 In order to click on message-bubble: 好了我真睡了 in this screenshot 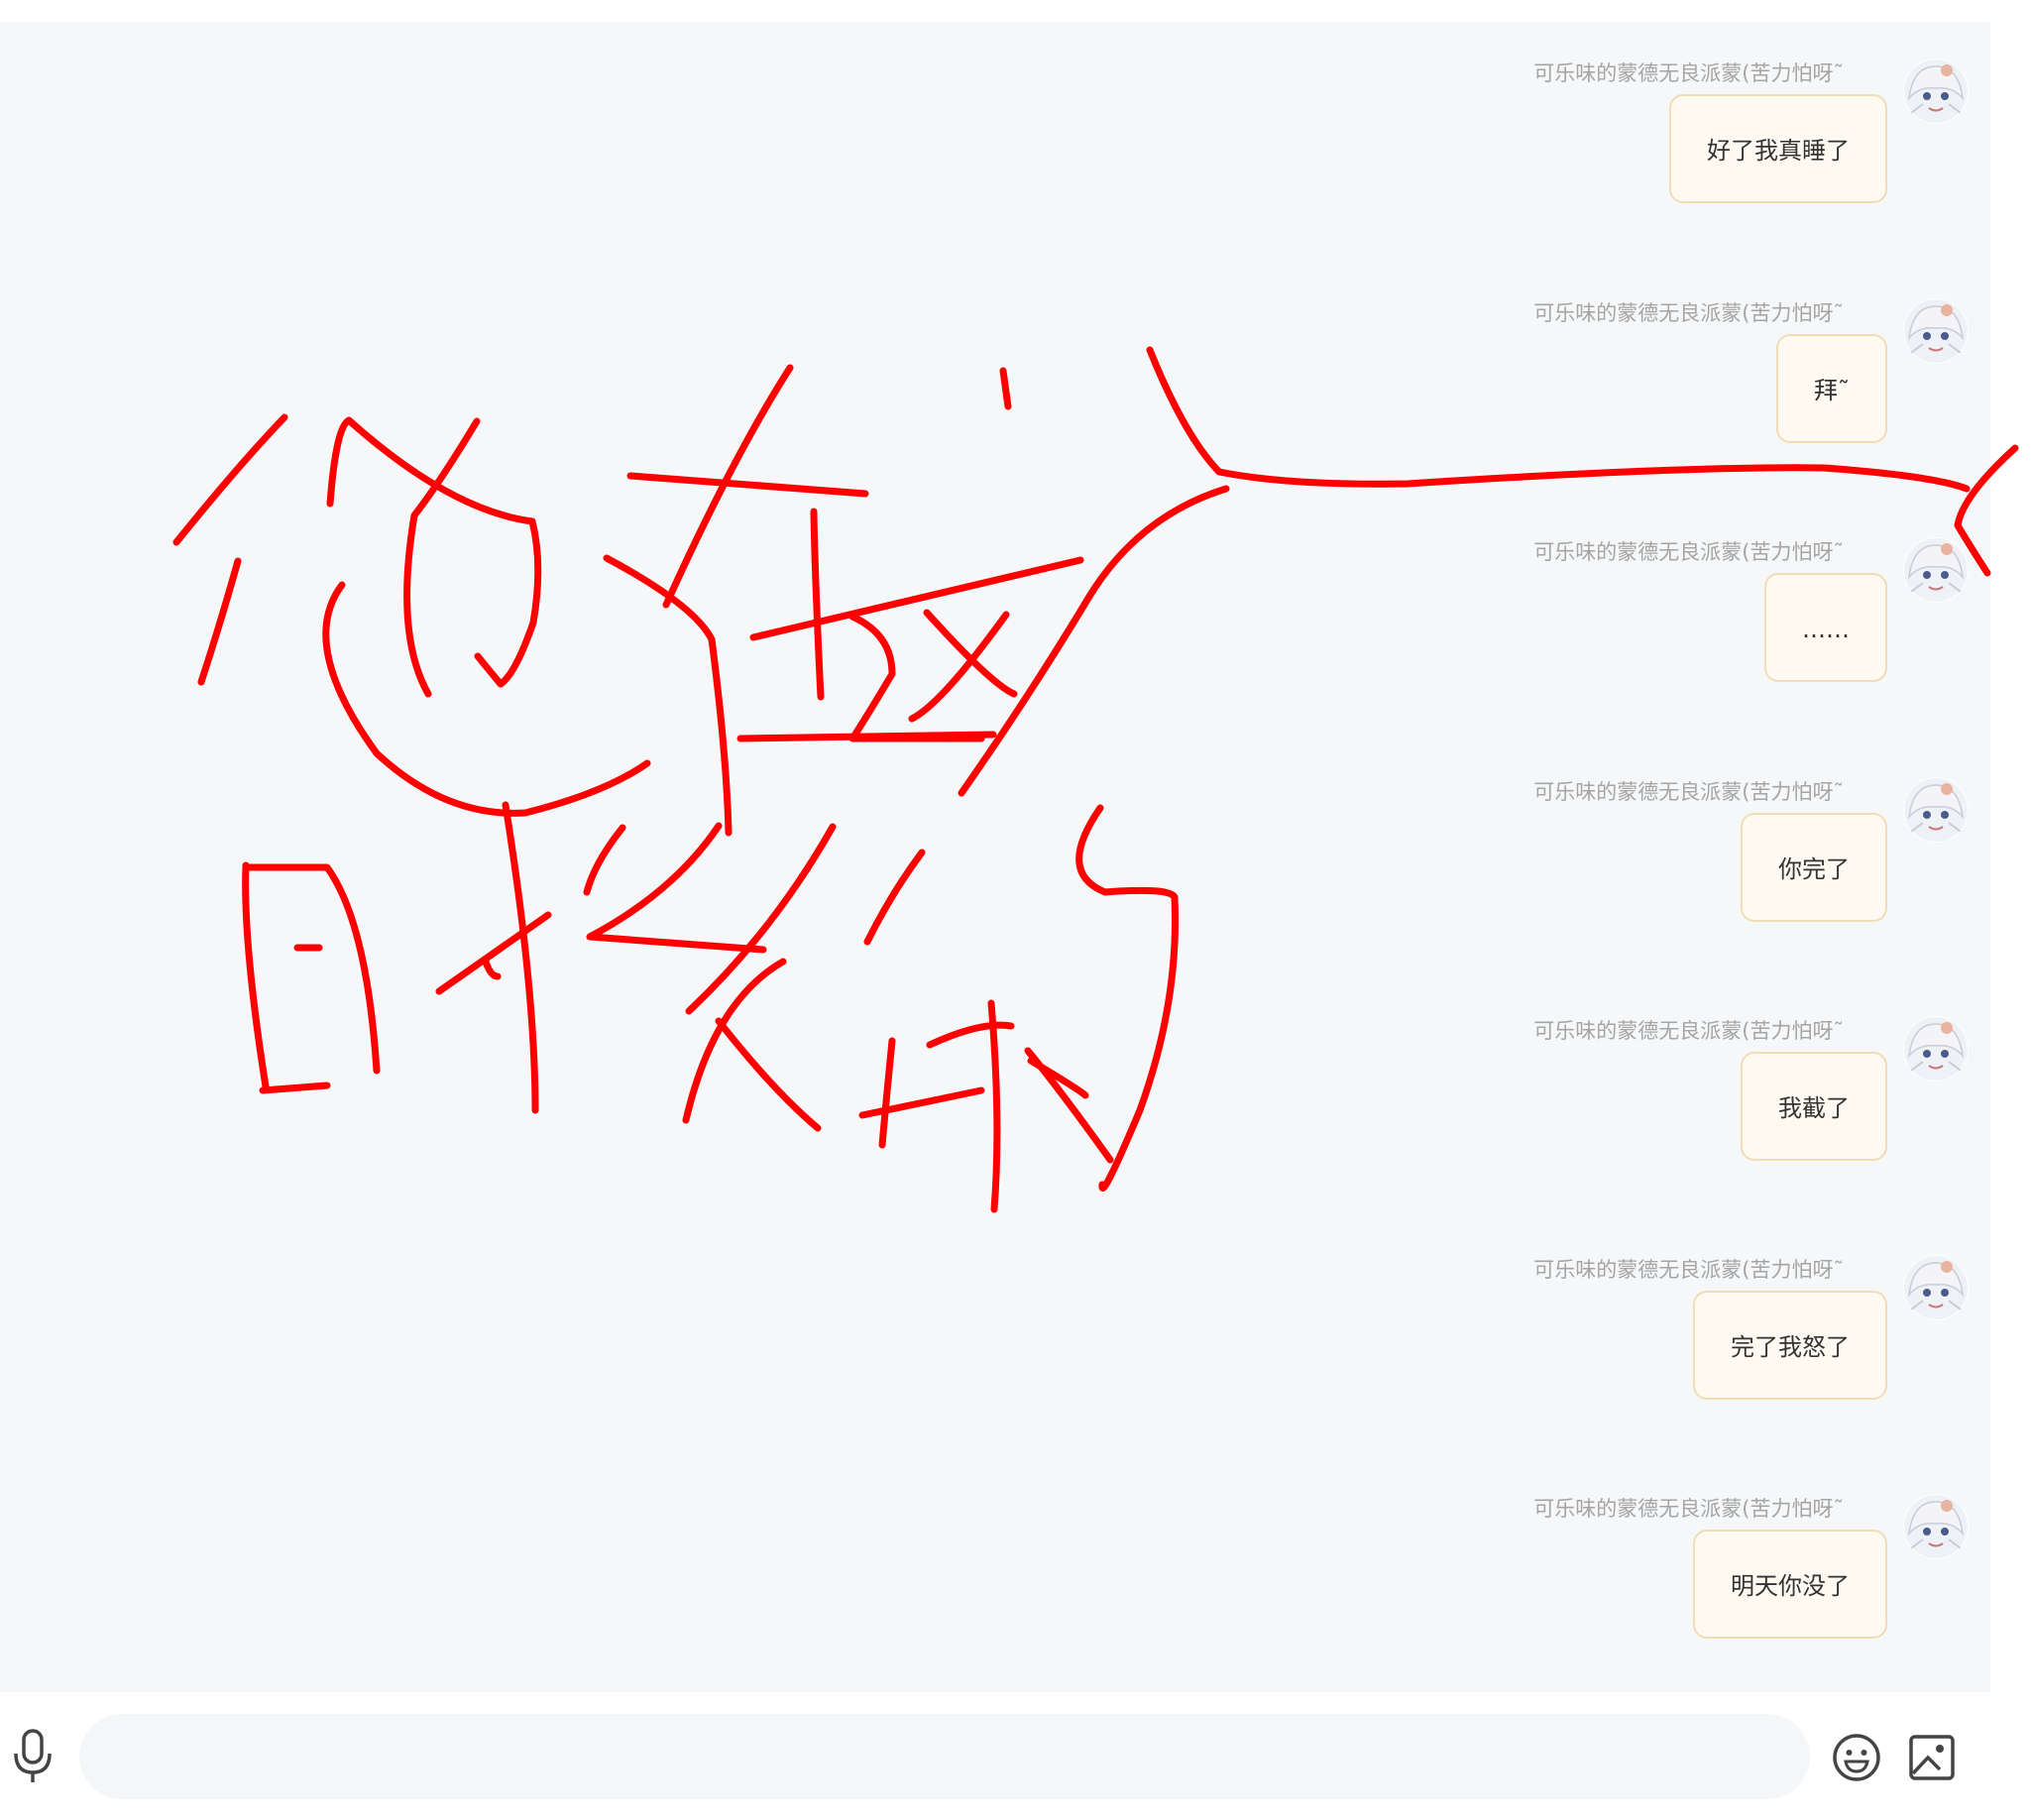, I will do `click(1778, 148)`.